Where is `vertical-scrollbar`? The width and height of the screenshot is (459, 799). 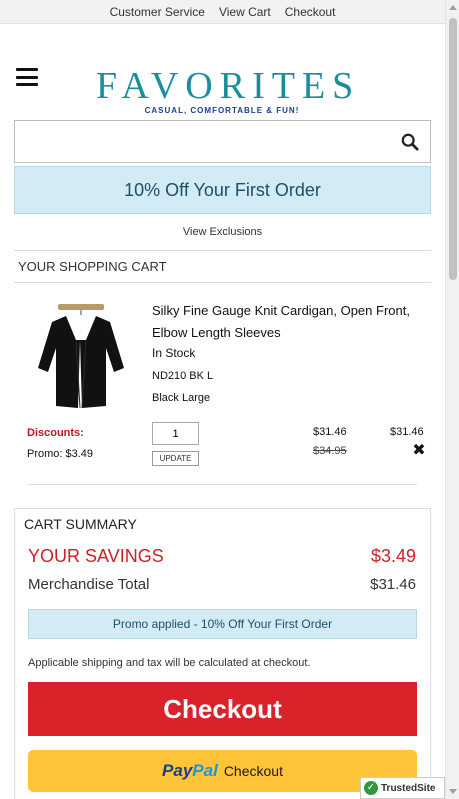
vertical-scrollbar is located at coordinates (452, 399).